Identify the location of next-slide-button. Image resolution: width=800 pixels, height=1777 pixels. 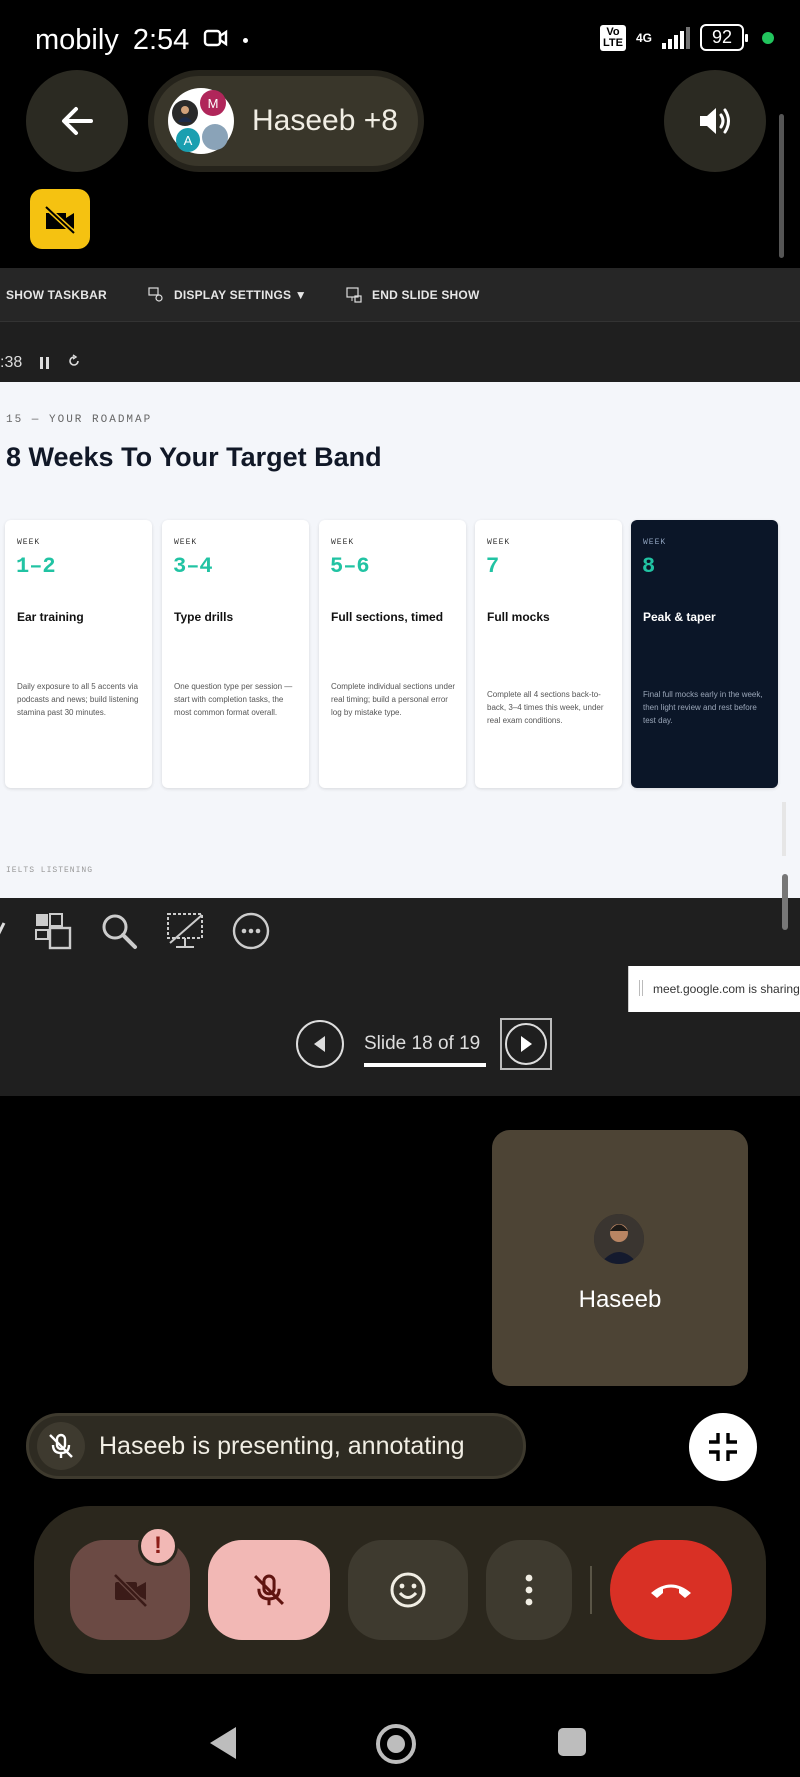
(526, 1044).